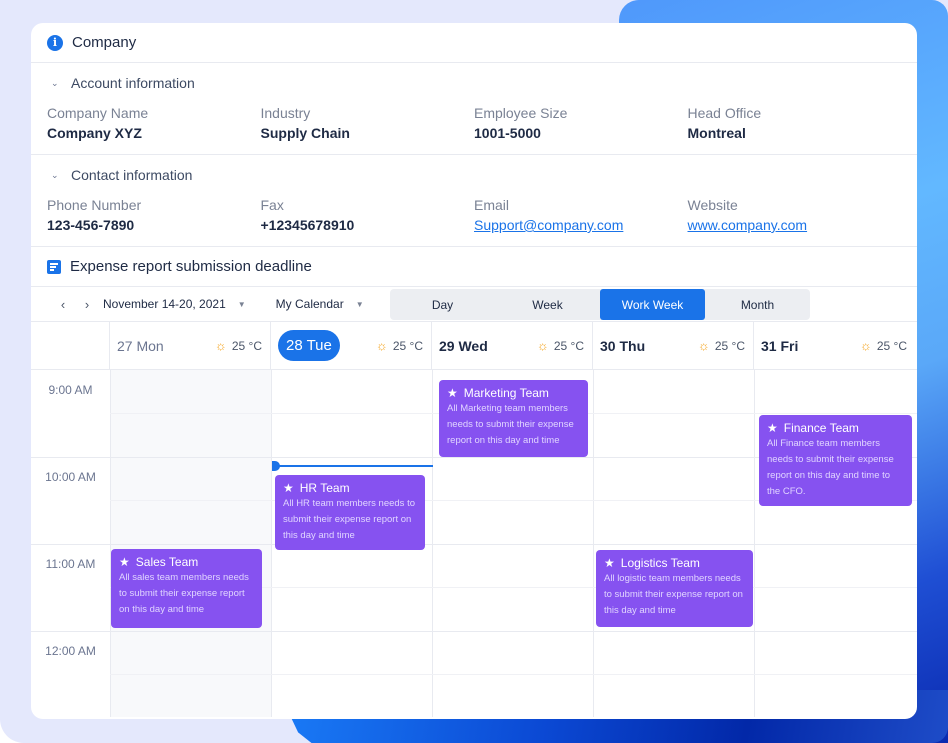 This screenshot has height=743, width=948. I want to click on field-label: Company Name, so click(98, 113).